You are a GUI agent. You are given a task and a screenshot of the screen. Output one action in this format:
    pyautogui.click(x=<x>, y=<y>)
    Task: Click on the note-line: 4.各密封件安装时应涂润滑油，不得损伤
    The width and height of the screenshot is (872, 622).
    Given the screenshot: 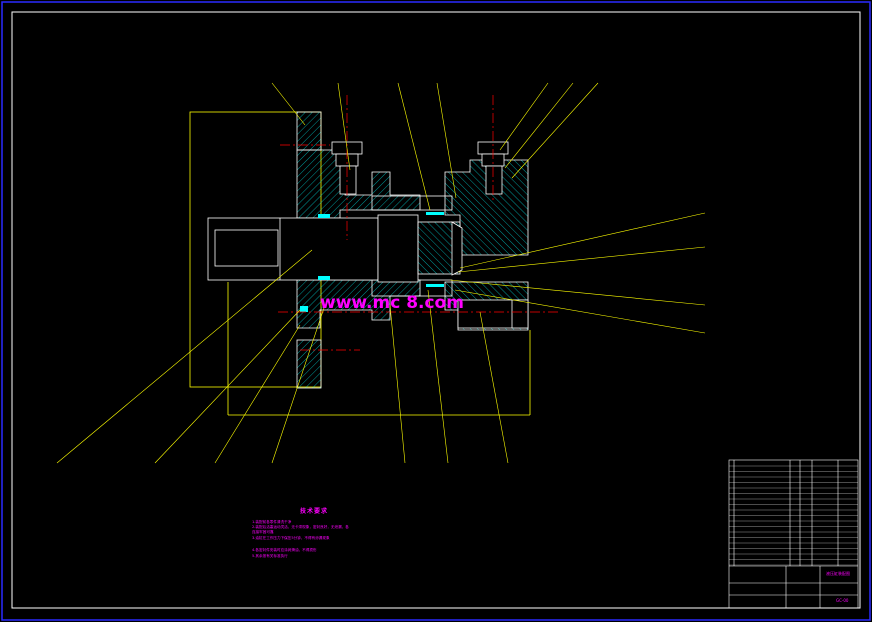 What is the action you would take?
    pyautogui.click(x=284, y=550)
    